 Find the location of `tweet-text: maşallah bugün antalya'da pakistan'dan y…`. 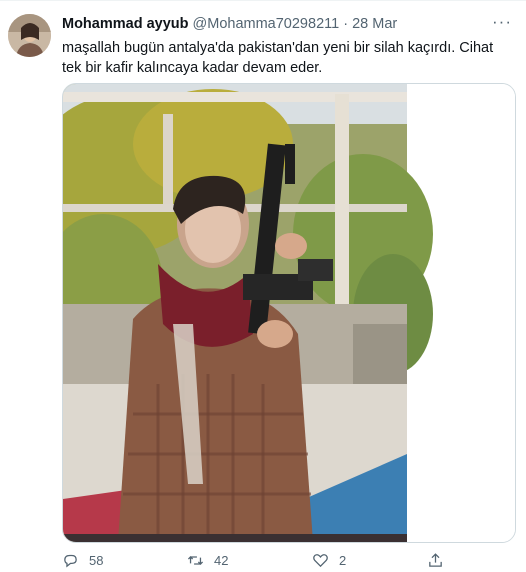

tweet-text: maşallah bugün antalya'da pakistan'dan y… is located at coordinates (278, 58).